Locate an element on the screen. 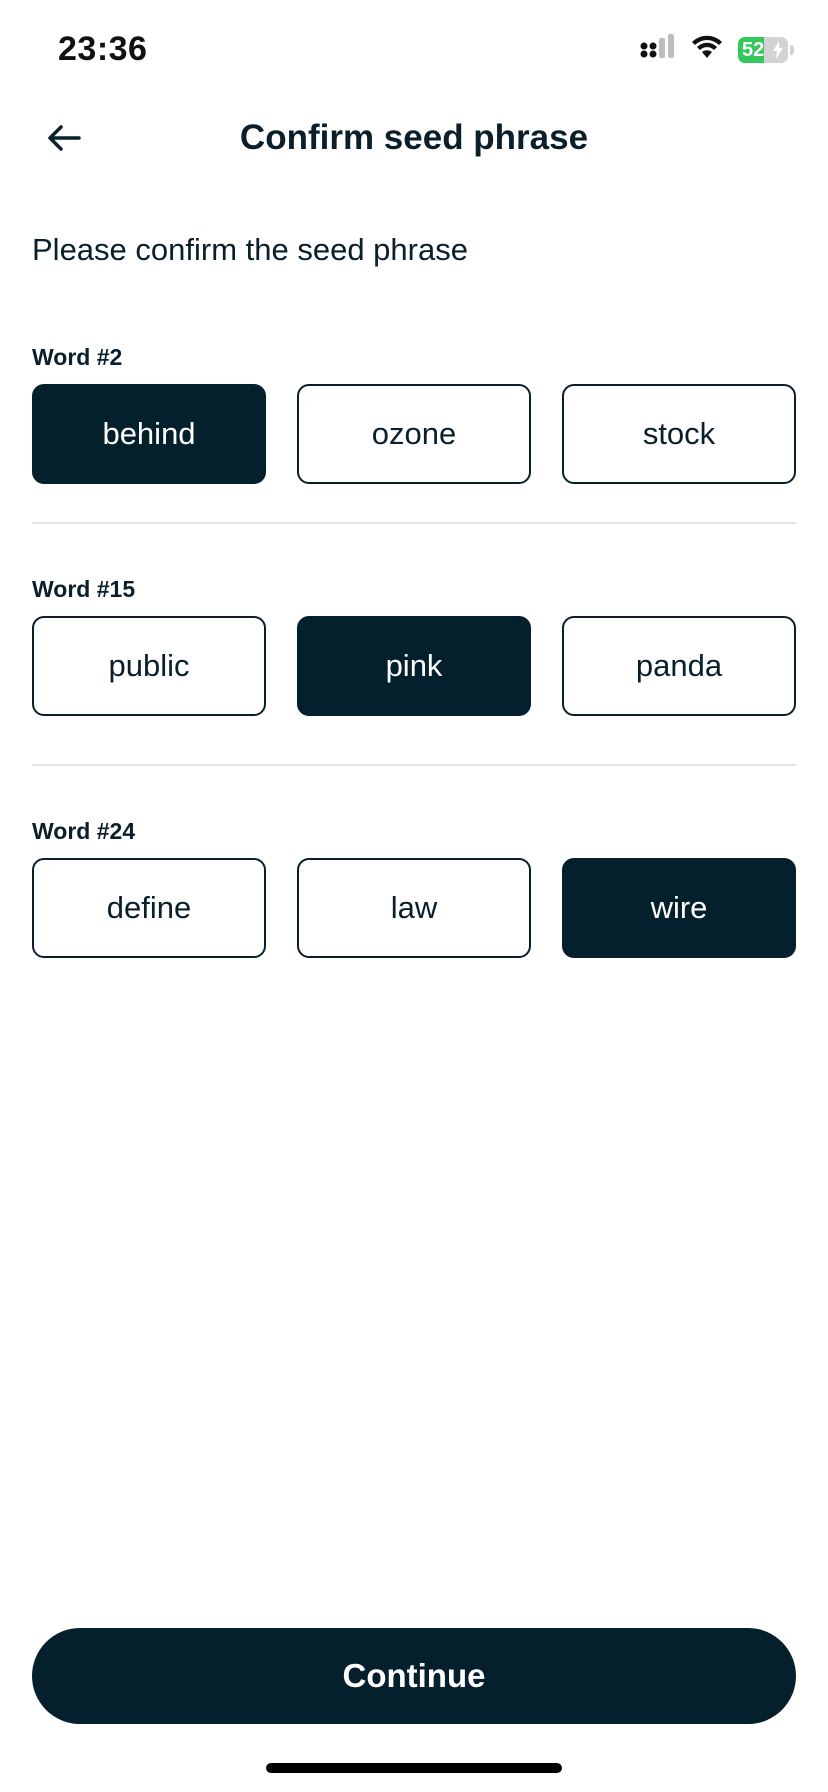 This screenshot has height=1792, width=828. instructions-text: Please confirm the seed phrase is located at coordinates (250, 249).